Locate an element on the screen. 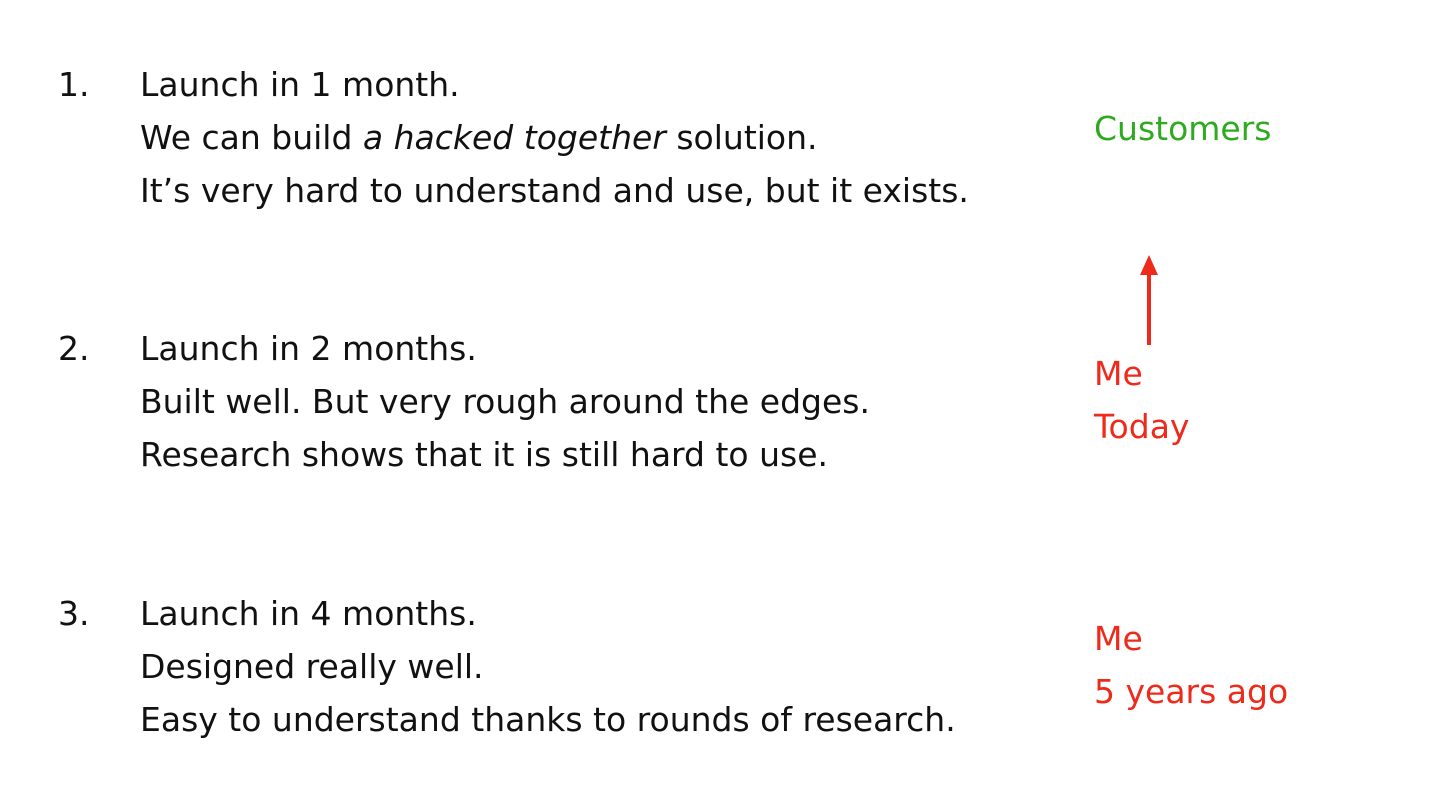 This screenshot has width=1450, height=800. option-line-2-after: solution. is located at coordinates (741, 137).